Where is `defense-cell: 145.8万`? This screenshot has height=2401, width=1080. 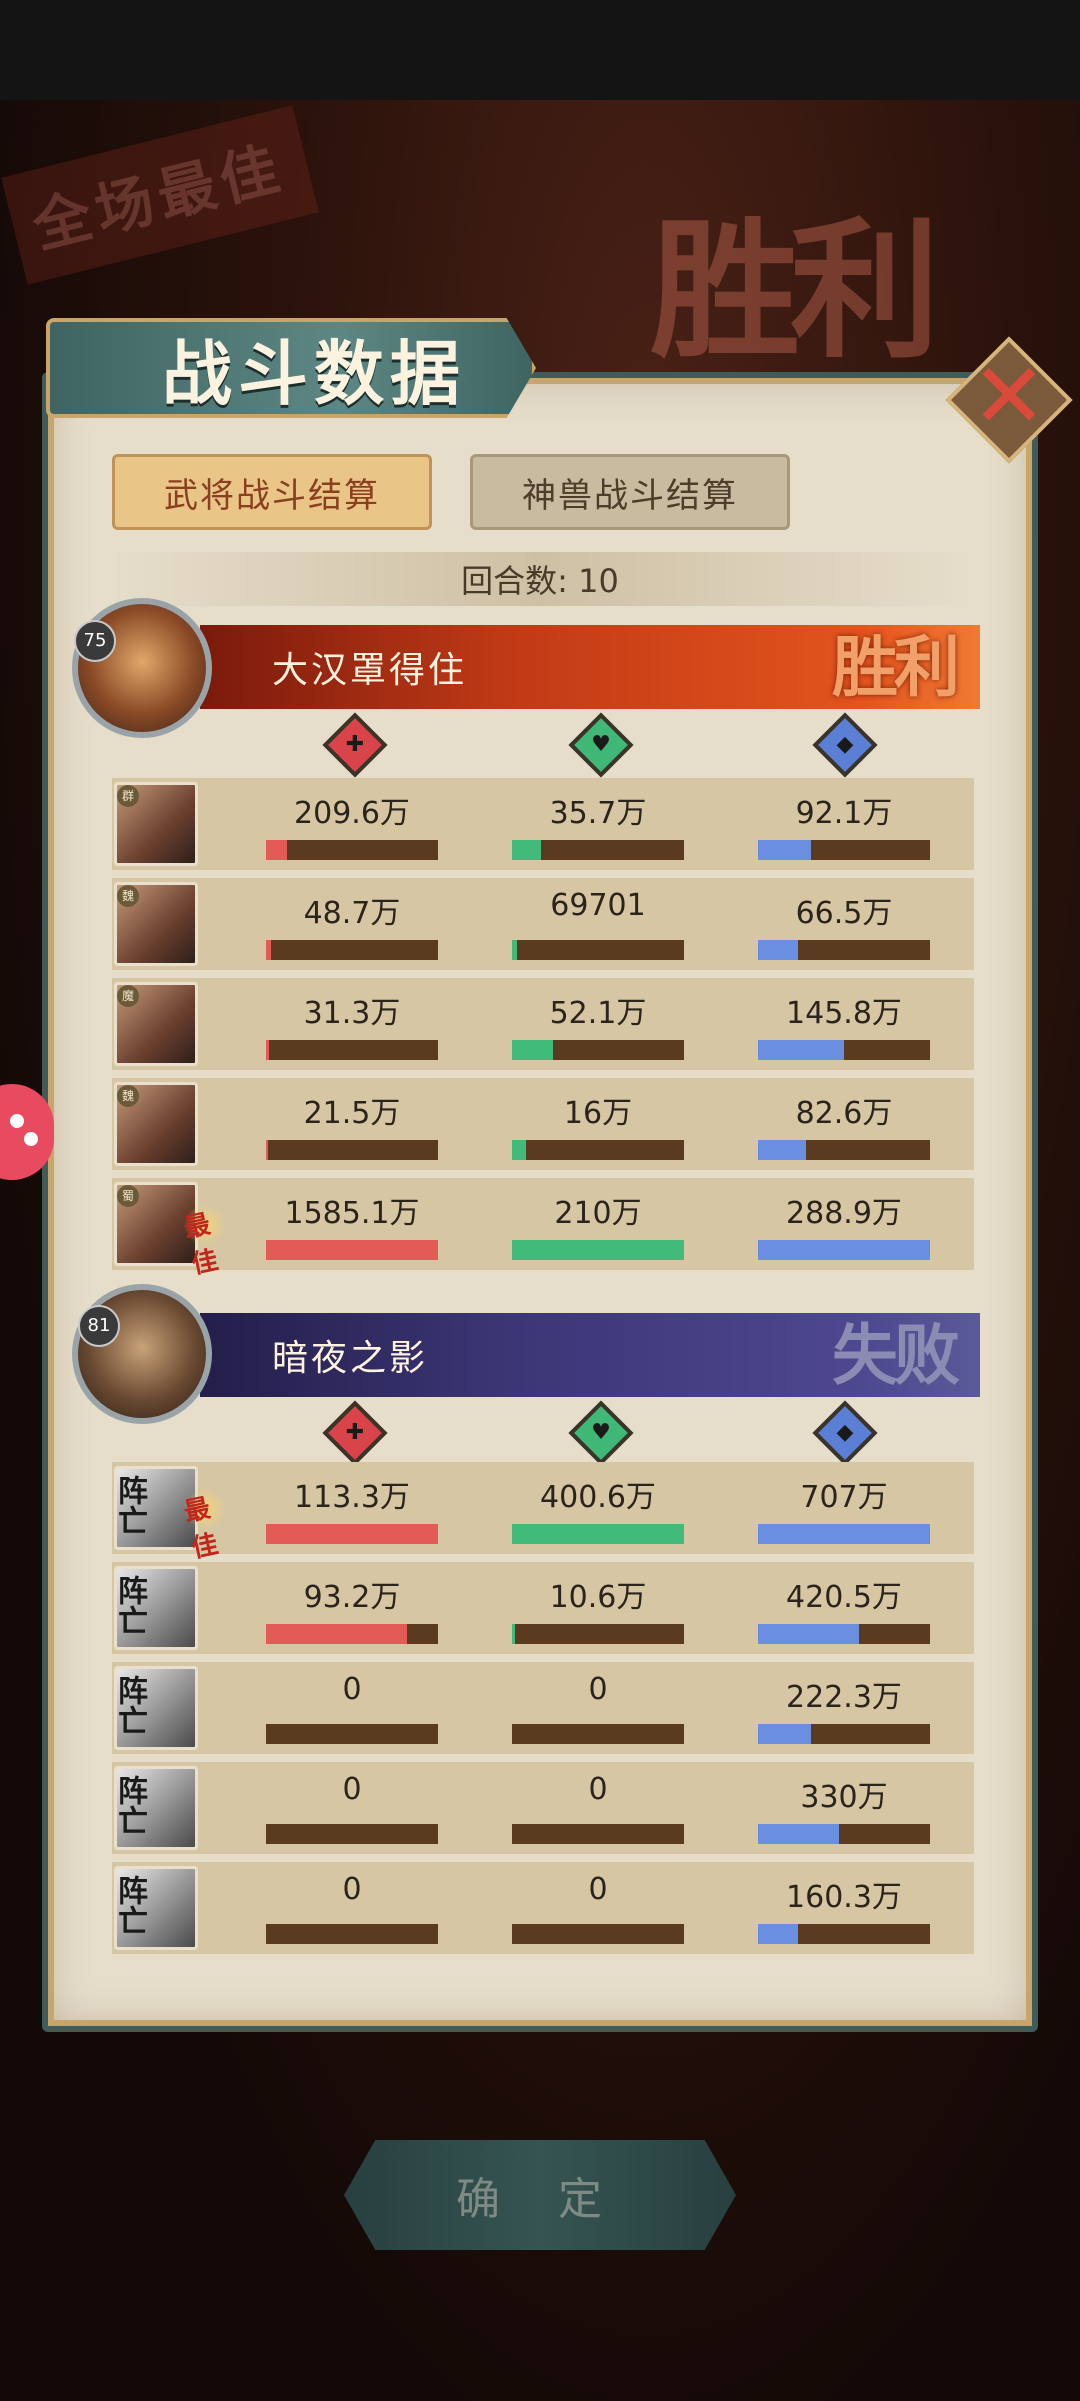 defense-cell: 145.8万 is located at coordinates (844, 1024).